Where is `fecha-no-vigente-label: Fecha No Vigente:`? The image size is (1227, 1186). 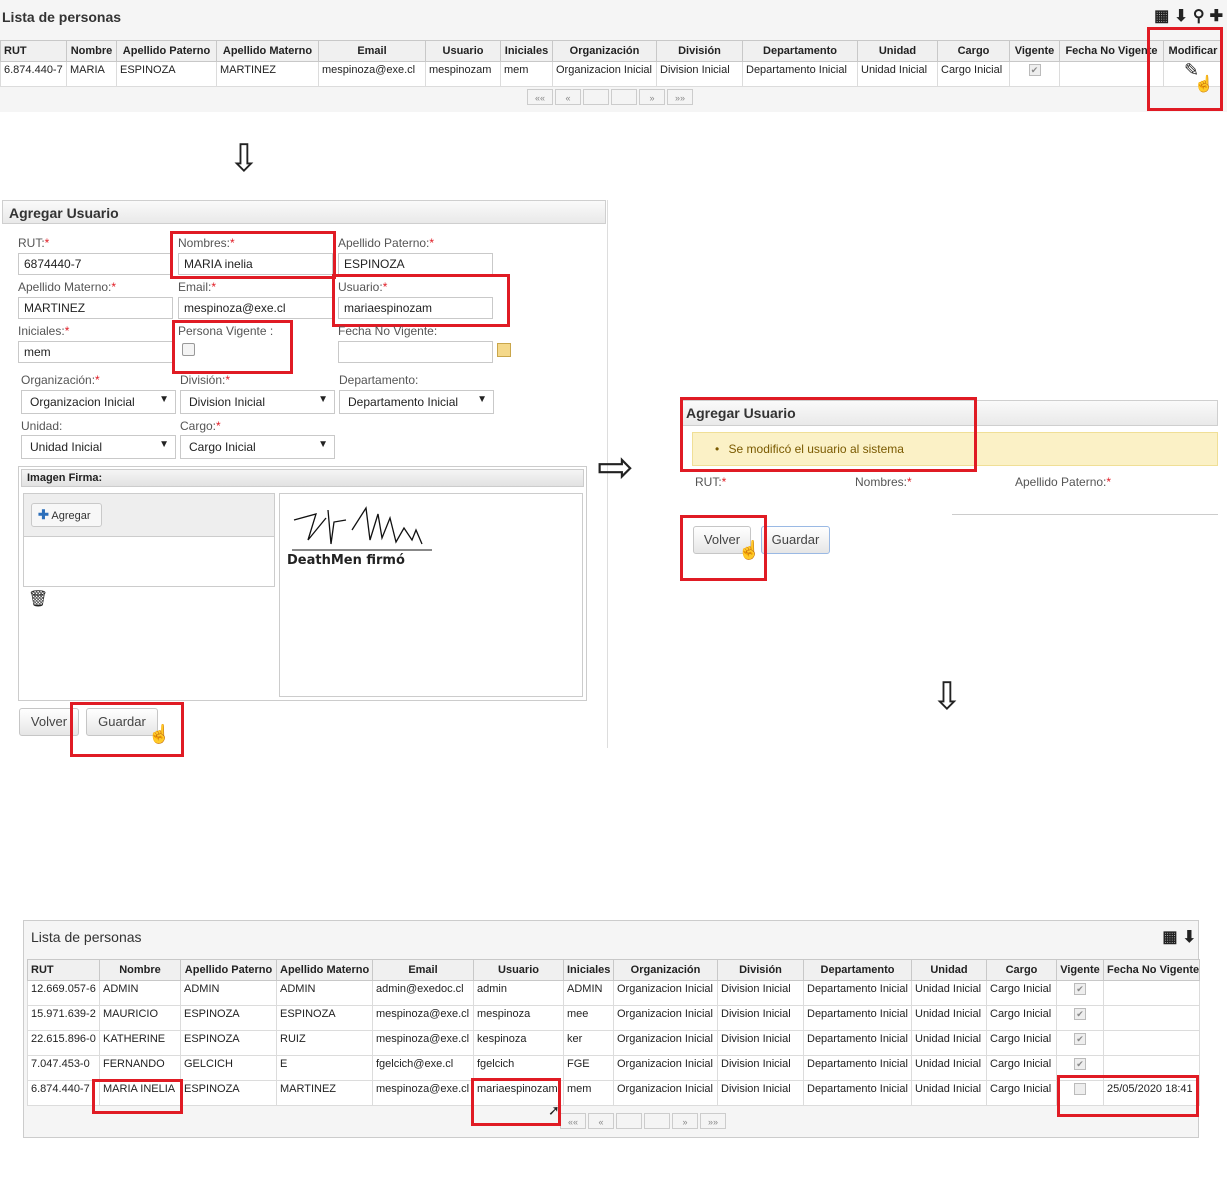 fecha-no-vigente-label: Fecha No Vigente: is located at coordinates (388, 331).